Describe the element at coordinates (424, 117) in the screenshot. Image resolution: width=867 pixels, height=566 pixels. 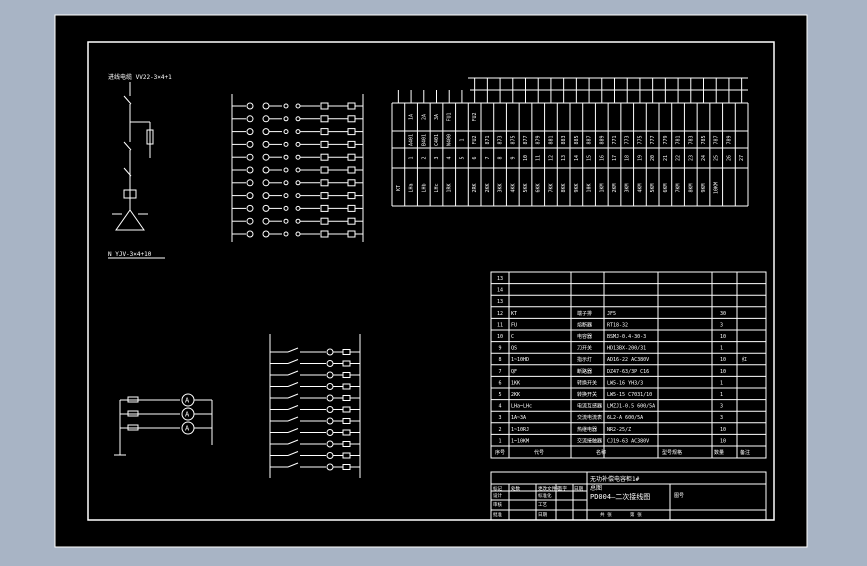
I see `terminal-cell: 2A` at that location.